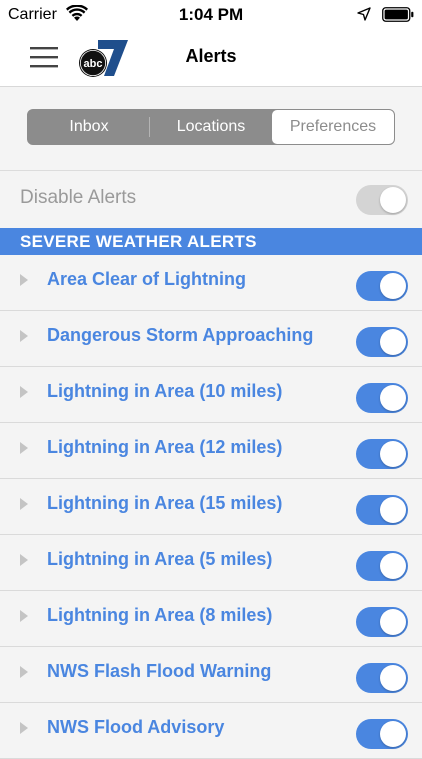 The width and height of the screenshot is (422, 759). I want to click on nav-bar: abc Alerts, so click(211, 58).